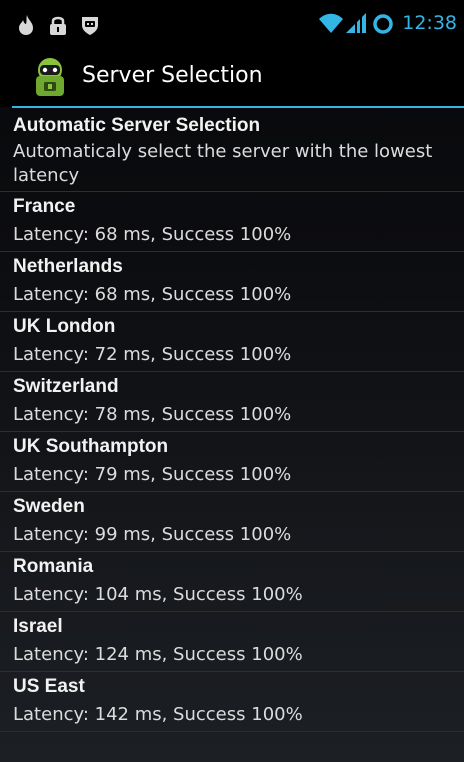  I want to click on action-bar: Server Selection, so click(232, 77).